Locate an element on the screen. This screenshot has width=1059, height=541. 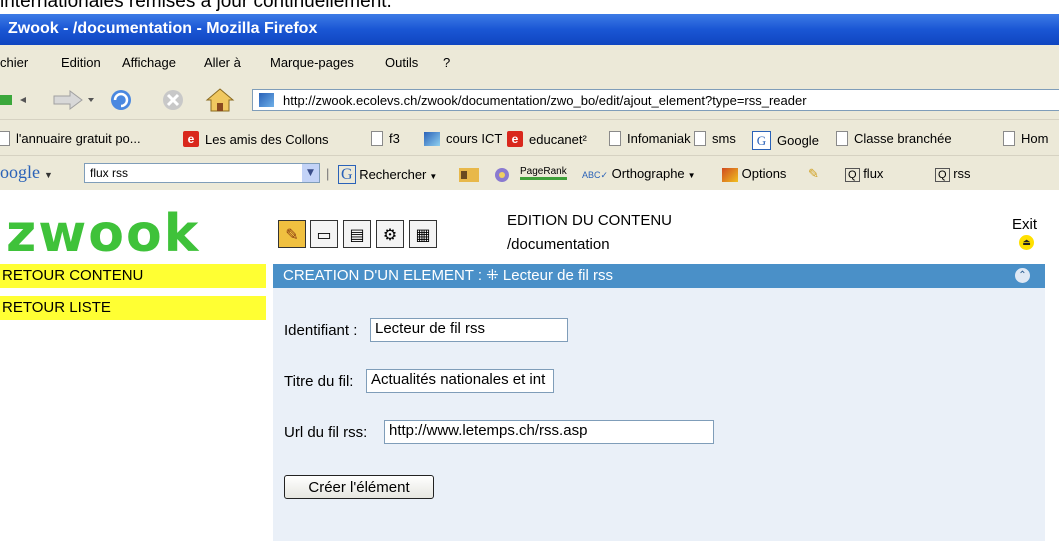
google-search-value: flux rss is located at coordinates (109, 173).